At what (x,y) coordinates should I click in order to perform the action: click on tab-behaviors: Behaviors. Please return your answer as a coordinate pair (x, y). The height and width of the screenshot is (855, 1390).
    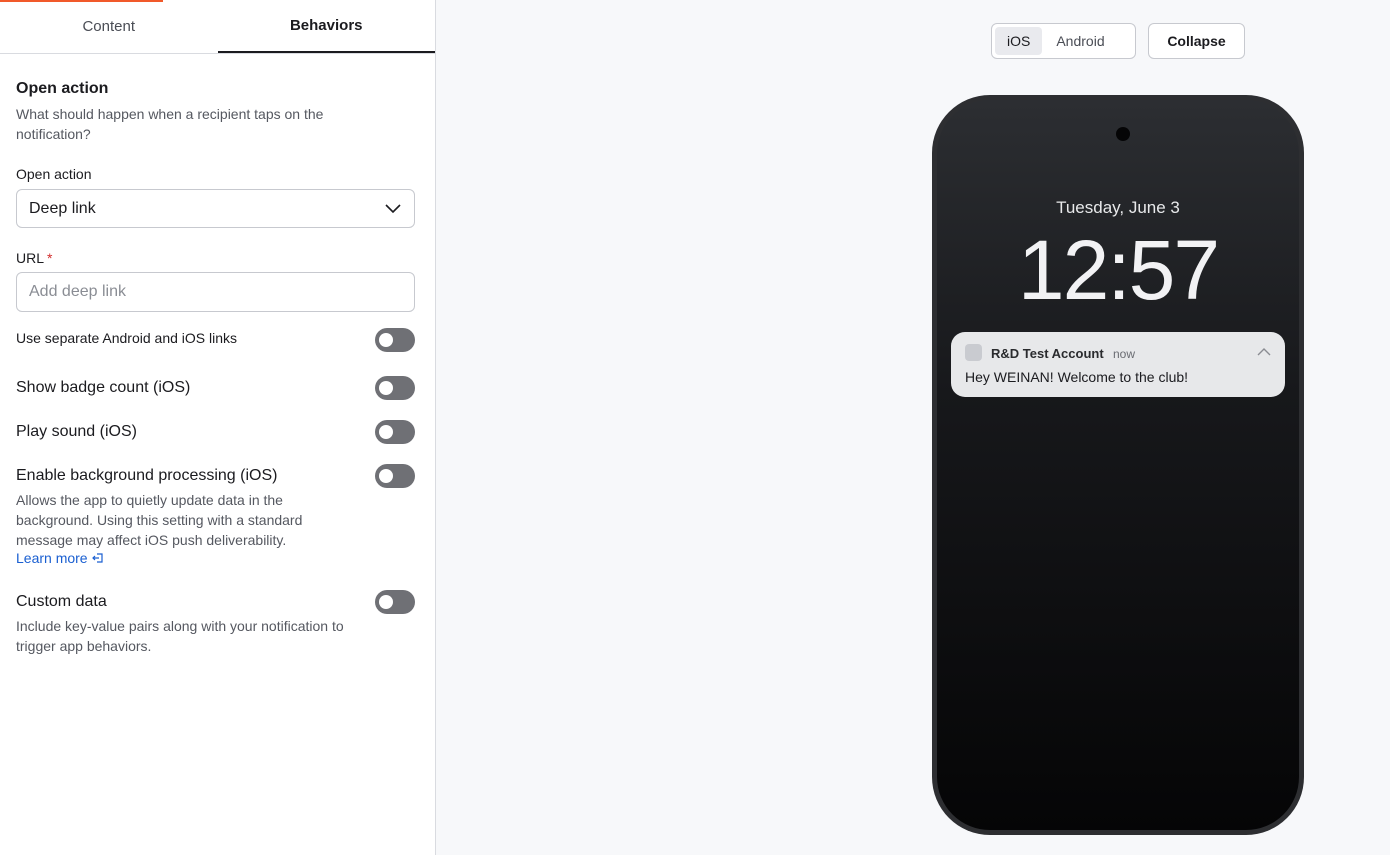
    Looking at the image, I should click on (326, 26).